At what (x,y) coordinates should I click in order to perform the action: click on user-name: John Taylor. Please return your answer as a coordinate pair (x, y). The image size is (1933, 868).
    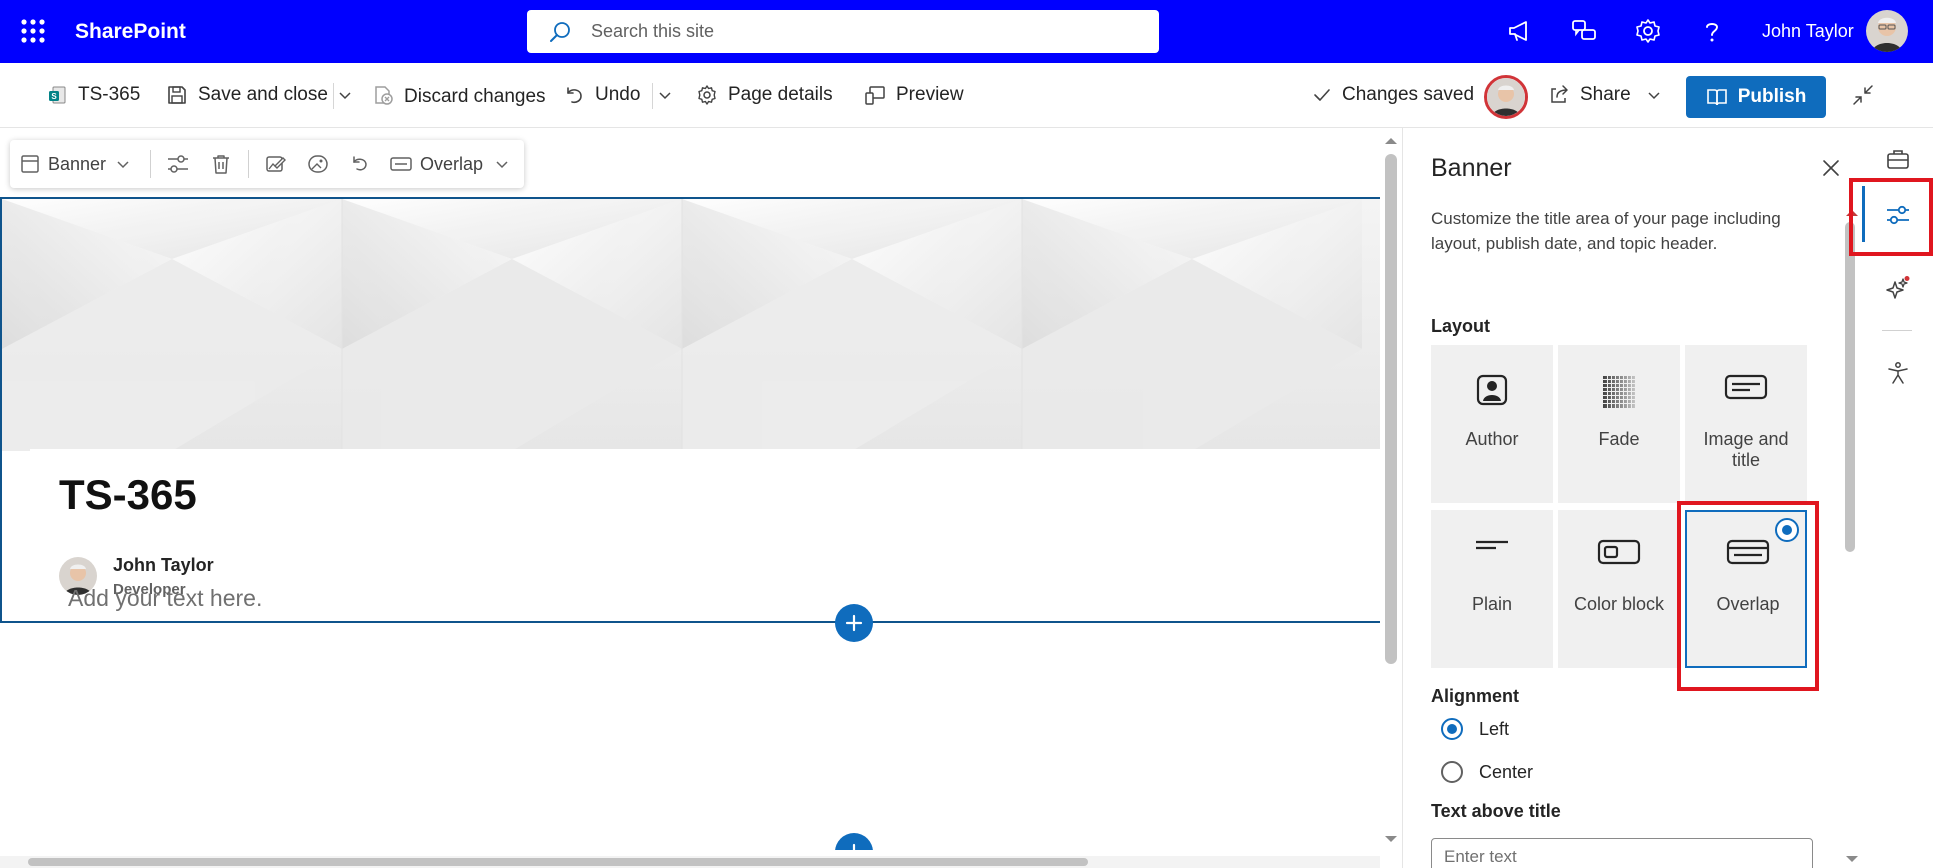
    Looking at the image, I should click on (1808, 31).